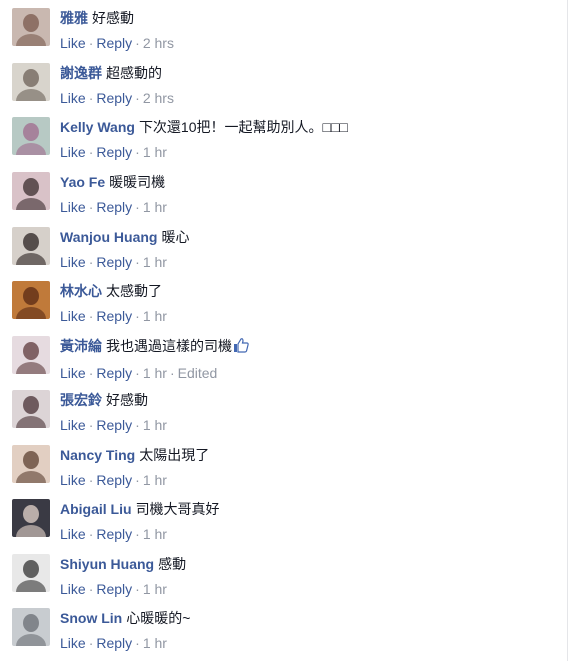 The width and height of the screenshot is (568, 661). What do you see at coordinates (81, 73) in the screenshot?
I see `comment-author-link: 謝逸群` at bounding box center [81, 73].